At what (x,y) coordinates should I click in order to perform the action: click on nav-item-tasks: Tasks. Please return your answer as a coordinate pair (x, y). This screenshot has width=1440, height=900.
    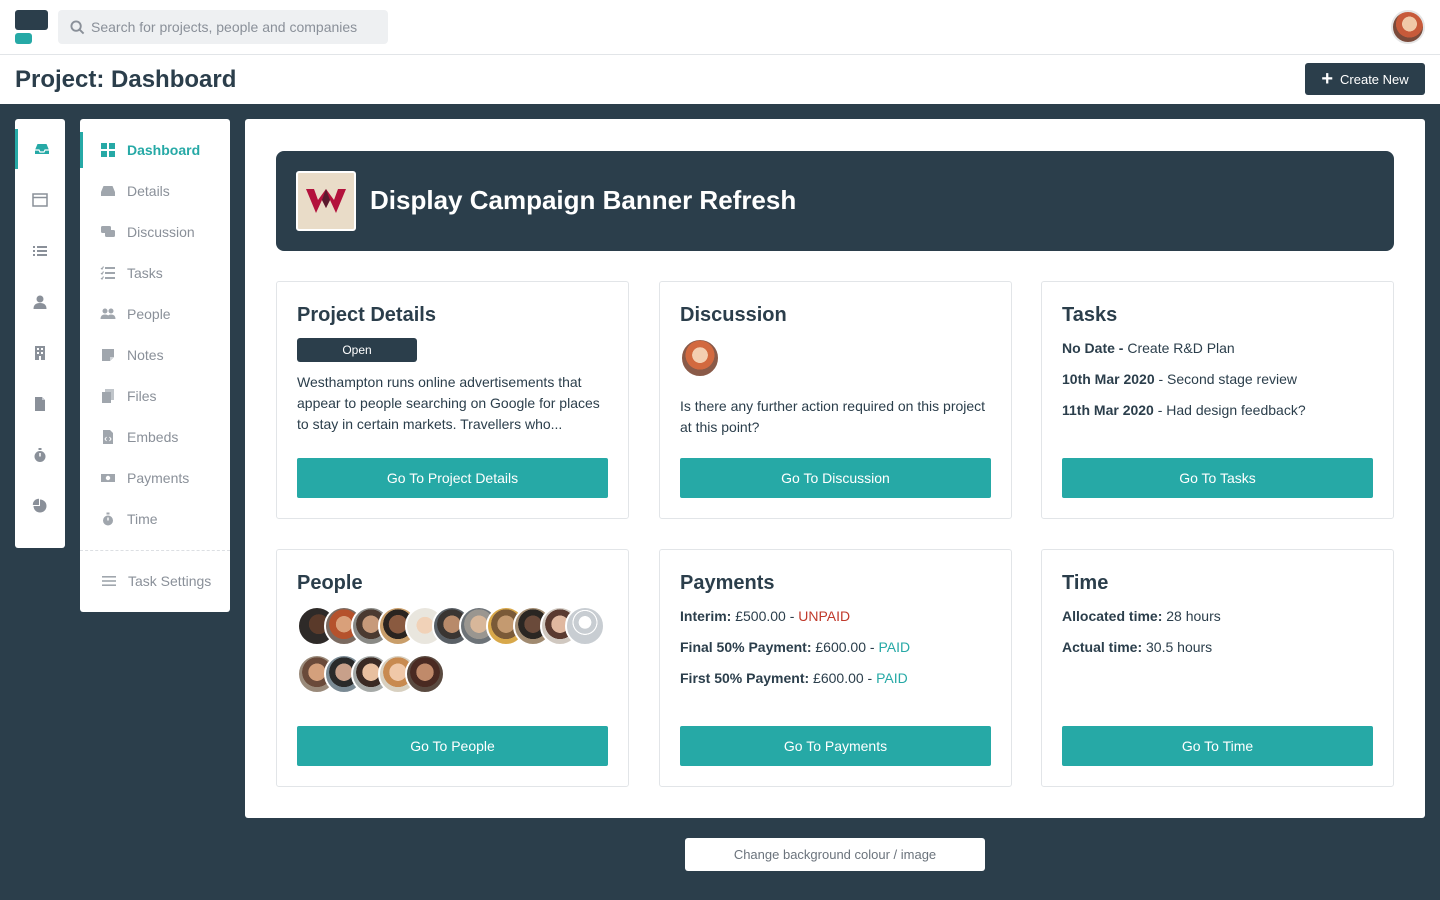
    Looking at the image, I should click on (155, 273).